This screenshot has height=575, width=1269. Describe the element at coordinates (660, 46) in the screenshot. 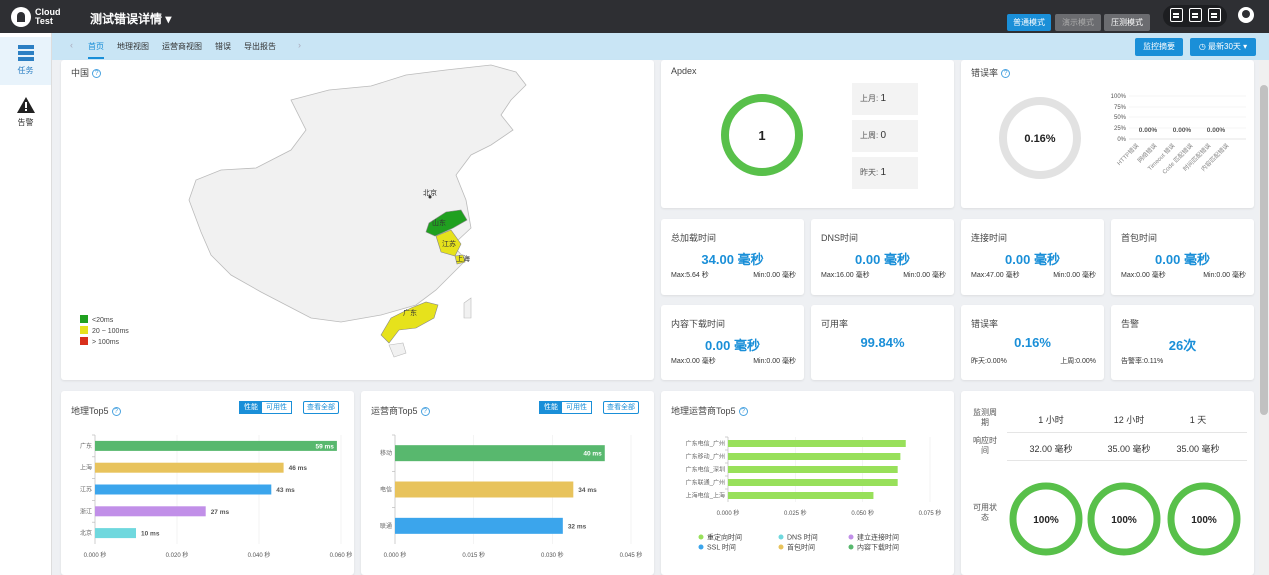

I see `sub-navigation: ‹ 首页 地理视图 运营商视图 错误 导出报告 › 监控摘要 ◷ 最新30天 ▾` at that location.